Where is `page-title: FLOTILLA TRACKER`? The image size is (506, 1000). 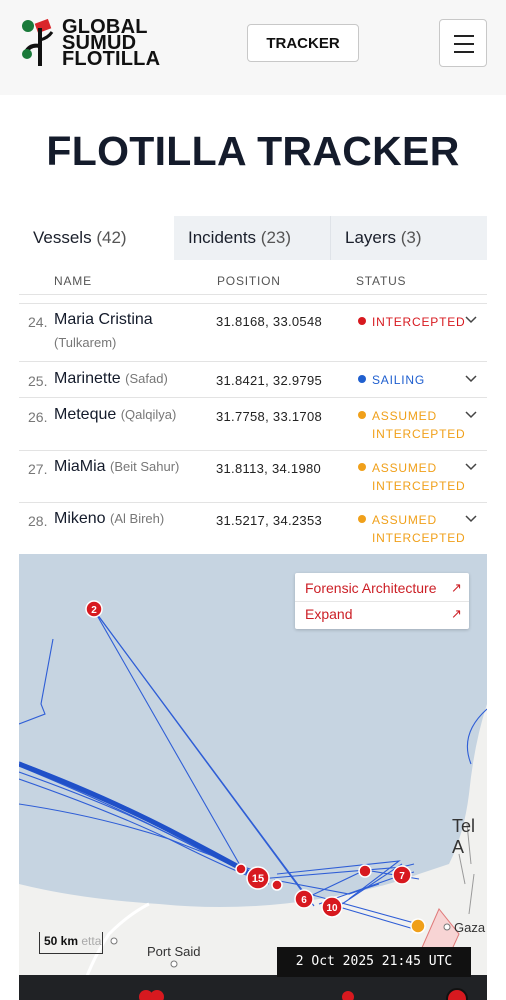
page-title: FLOTILLA TRACKER is located at coordinates (253, 151).